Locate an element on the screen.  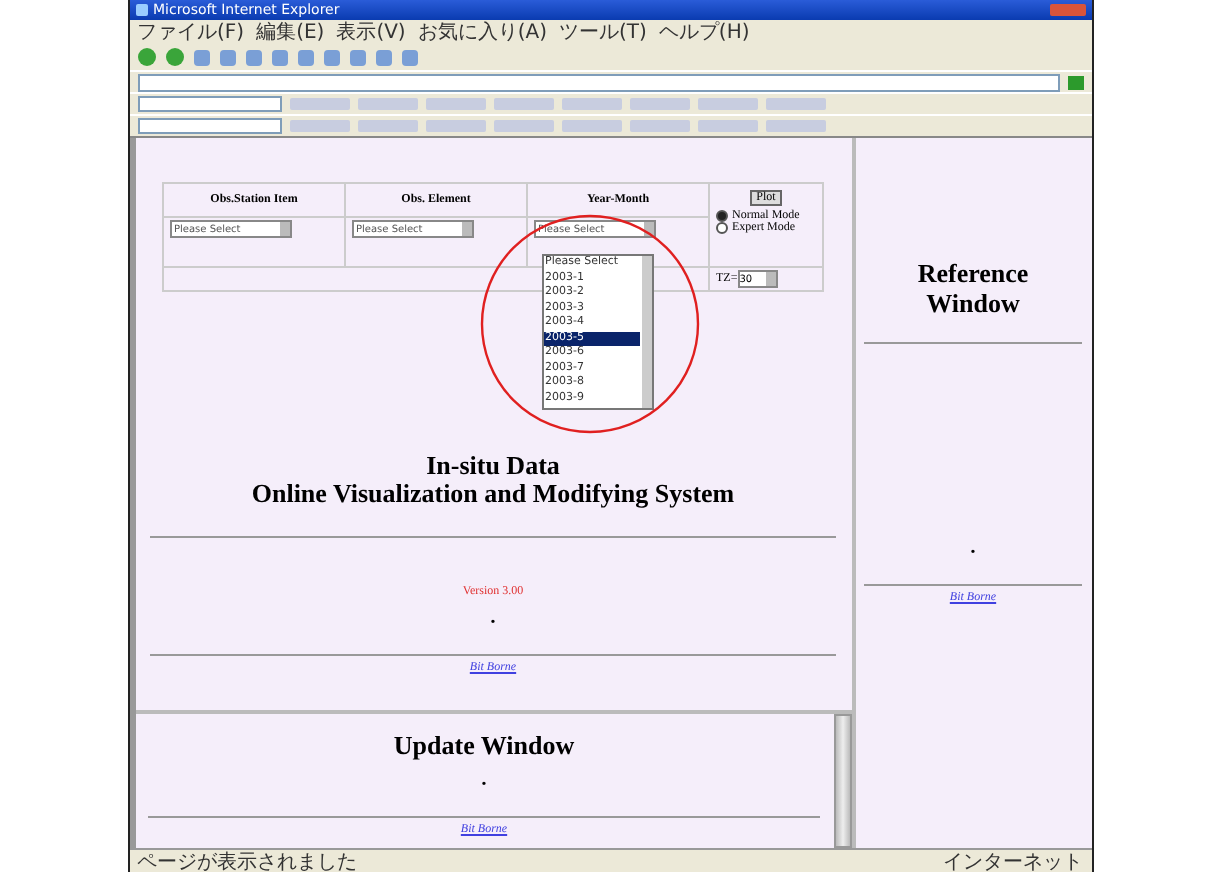
frame-title: Update Window is located at coordinates (484, 745).